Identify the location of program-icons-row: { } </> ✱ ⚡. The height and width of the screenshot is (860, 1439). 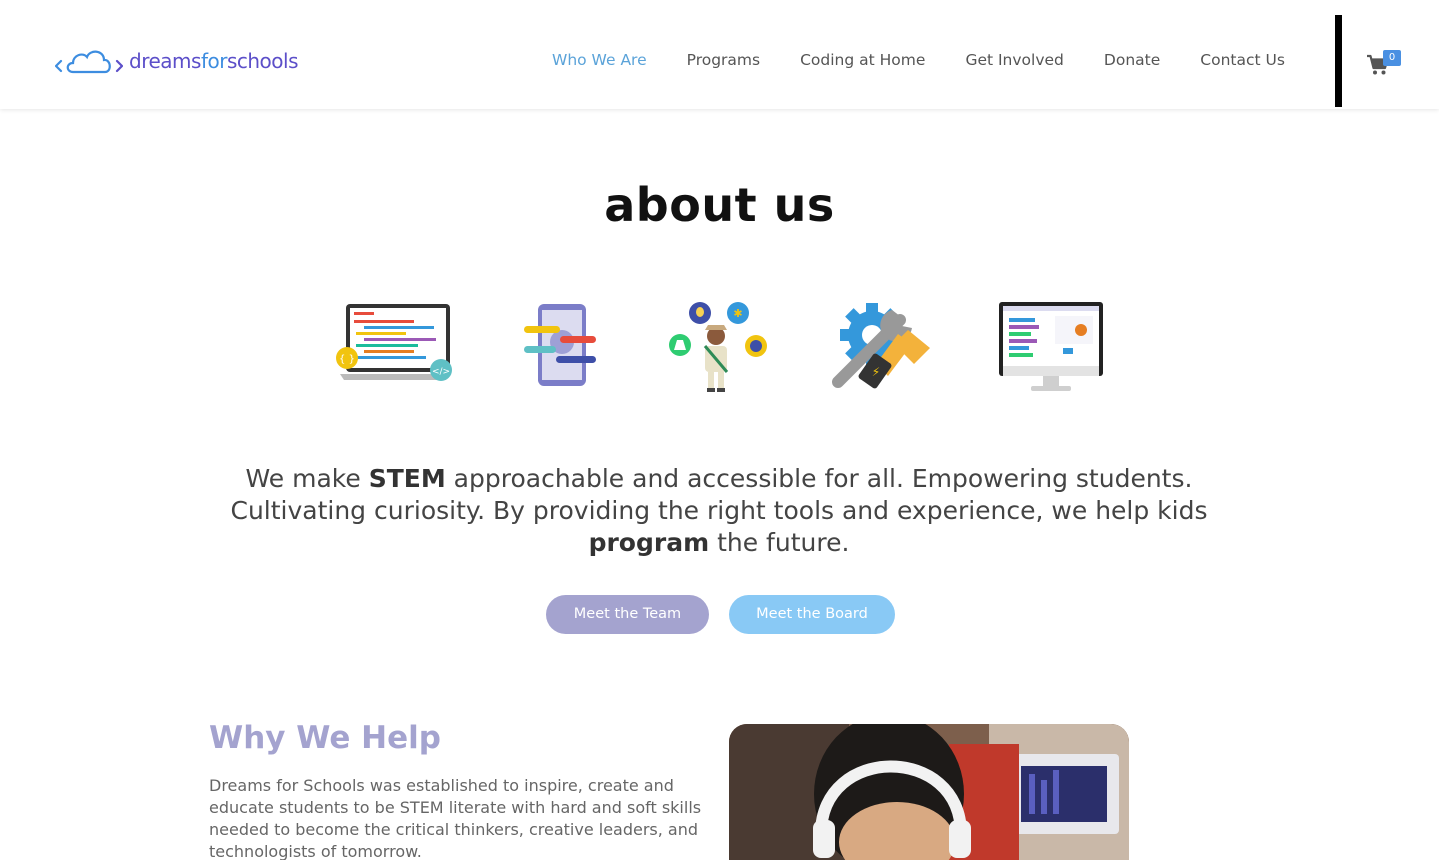
(719, 350).